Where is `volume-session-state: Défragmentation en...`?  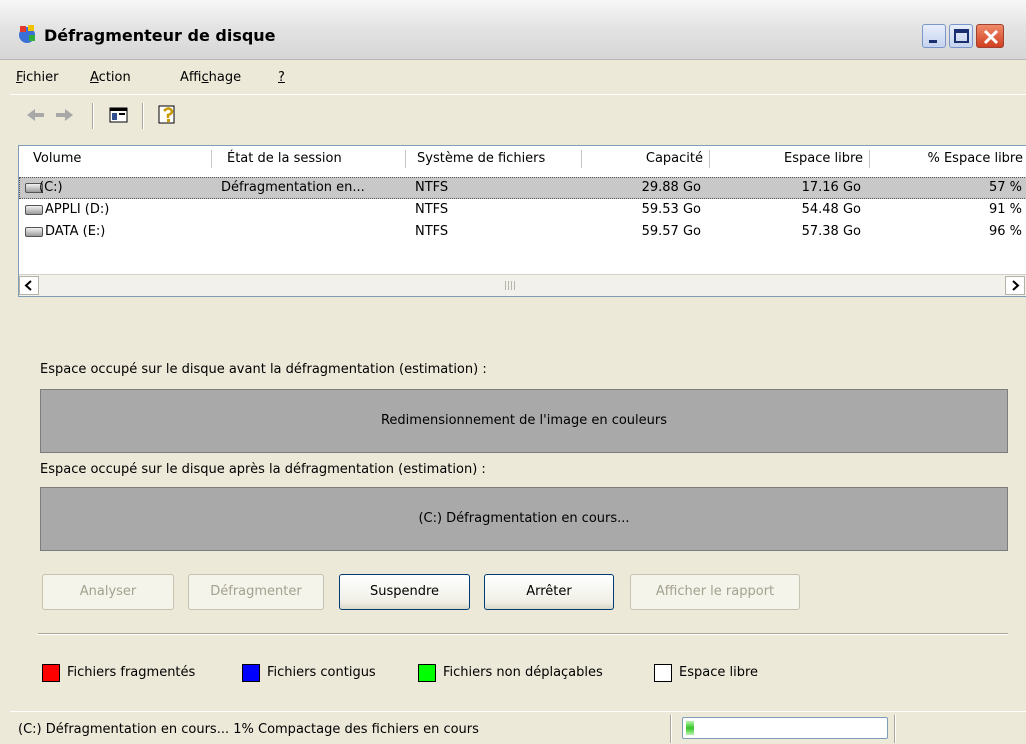
volume-session-state: Défragmentation en... is located at coordinates (293, 187).